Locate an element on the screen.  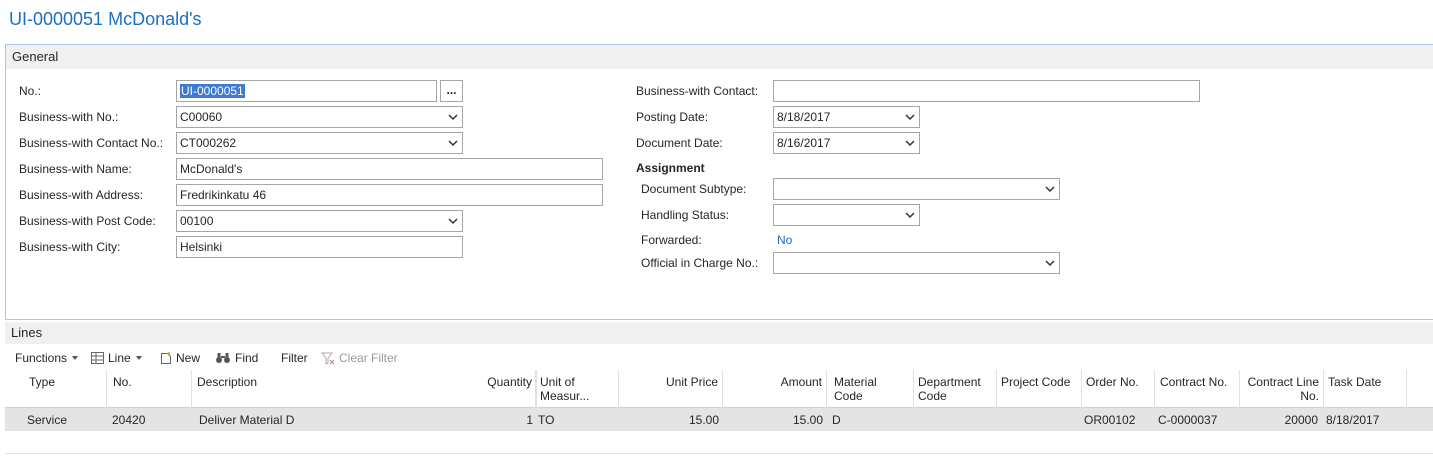
address-label: Business-with Address: is located at coordinates (81, 195).